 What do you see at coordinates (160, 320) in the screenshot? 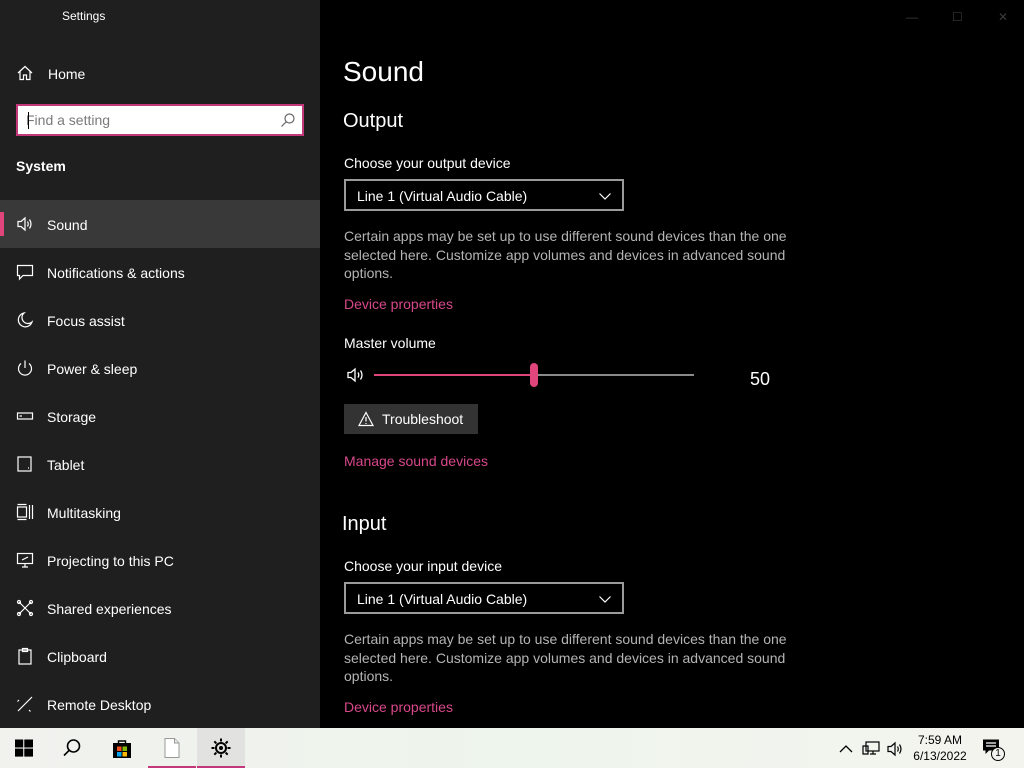
I see `sidebar-item-focus-assist: Focus assist` at bounding box center [160, 320].